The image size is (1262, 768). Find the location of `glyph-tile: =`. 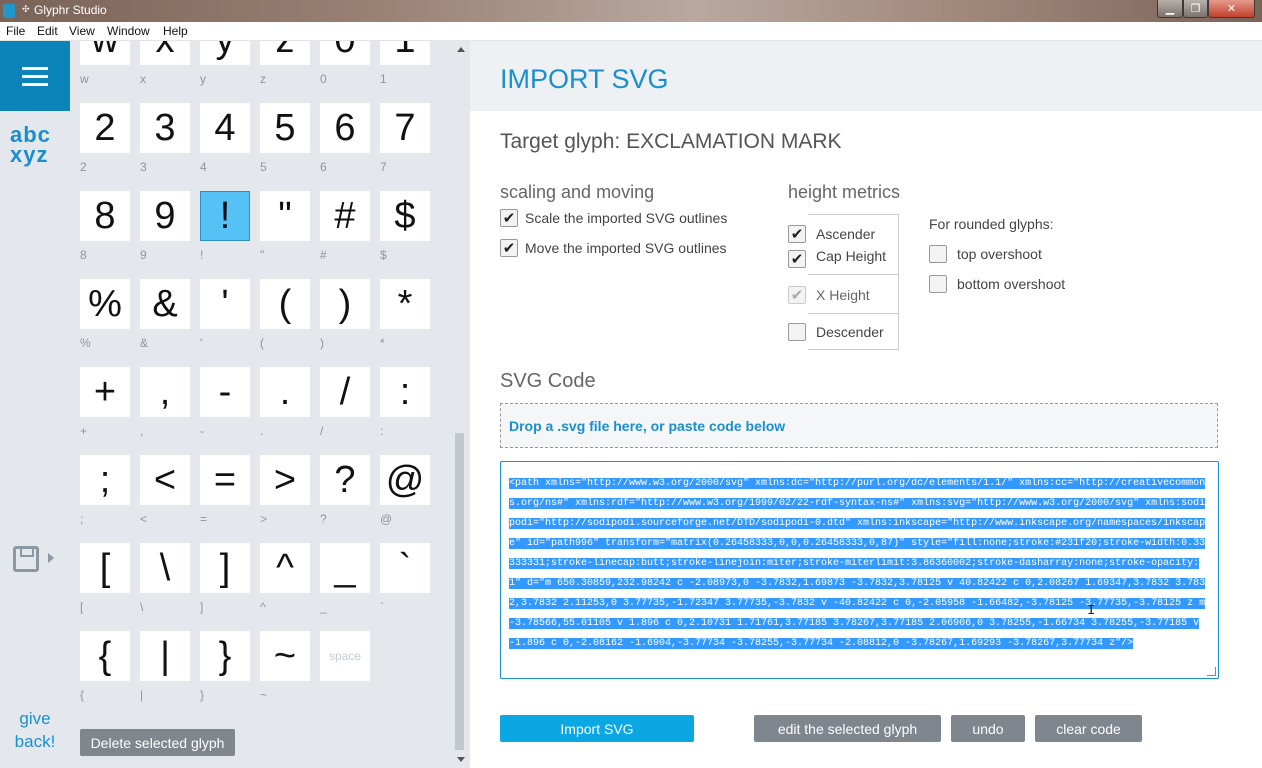

glyph-tile: = is located at coordinates (225, 480).